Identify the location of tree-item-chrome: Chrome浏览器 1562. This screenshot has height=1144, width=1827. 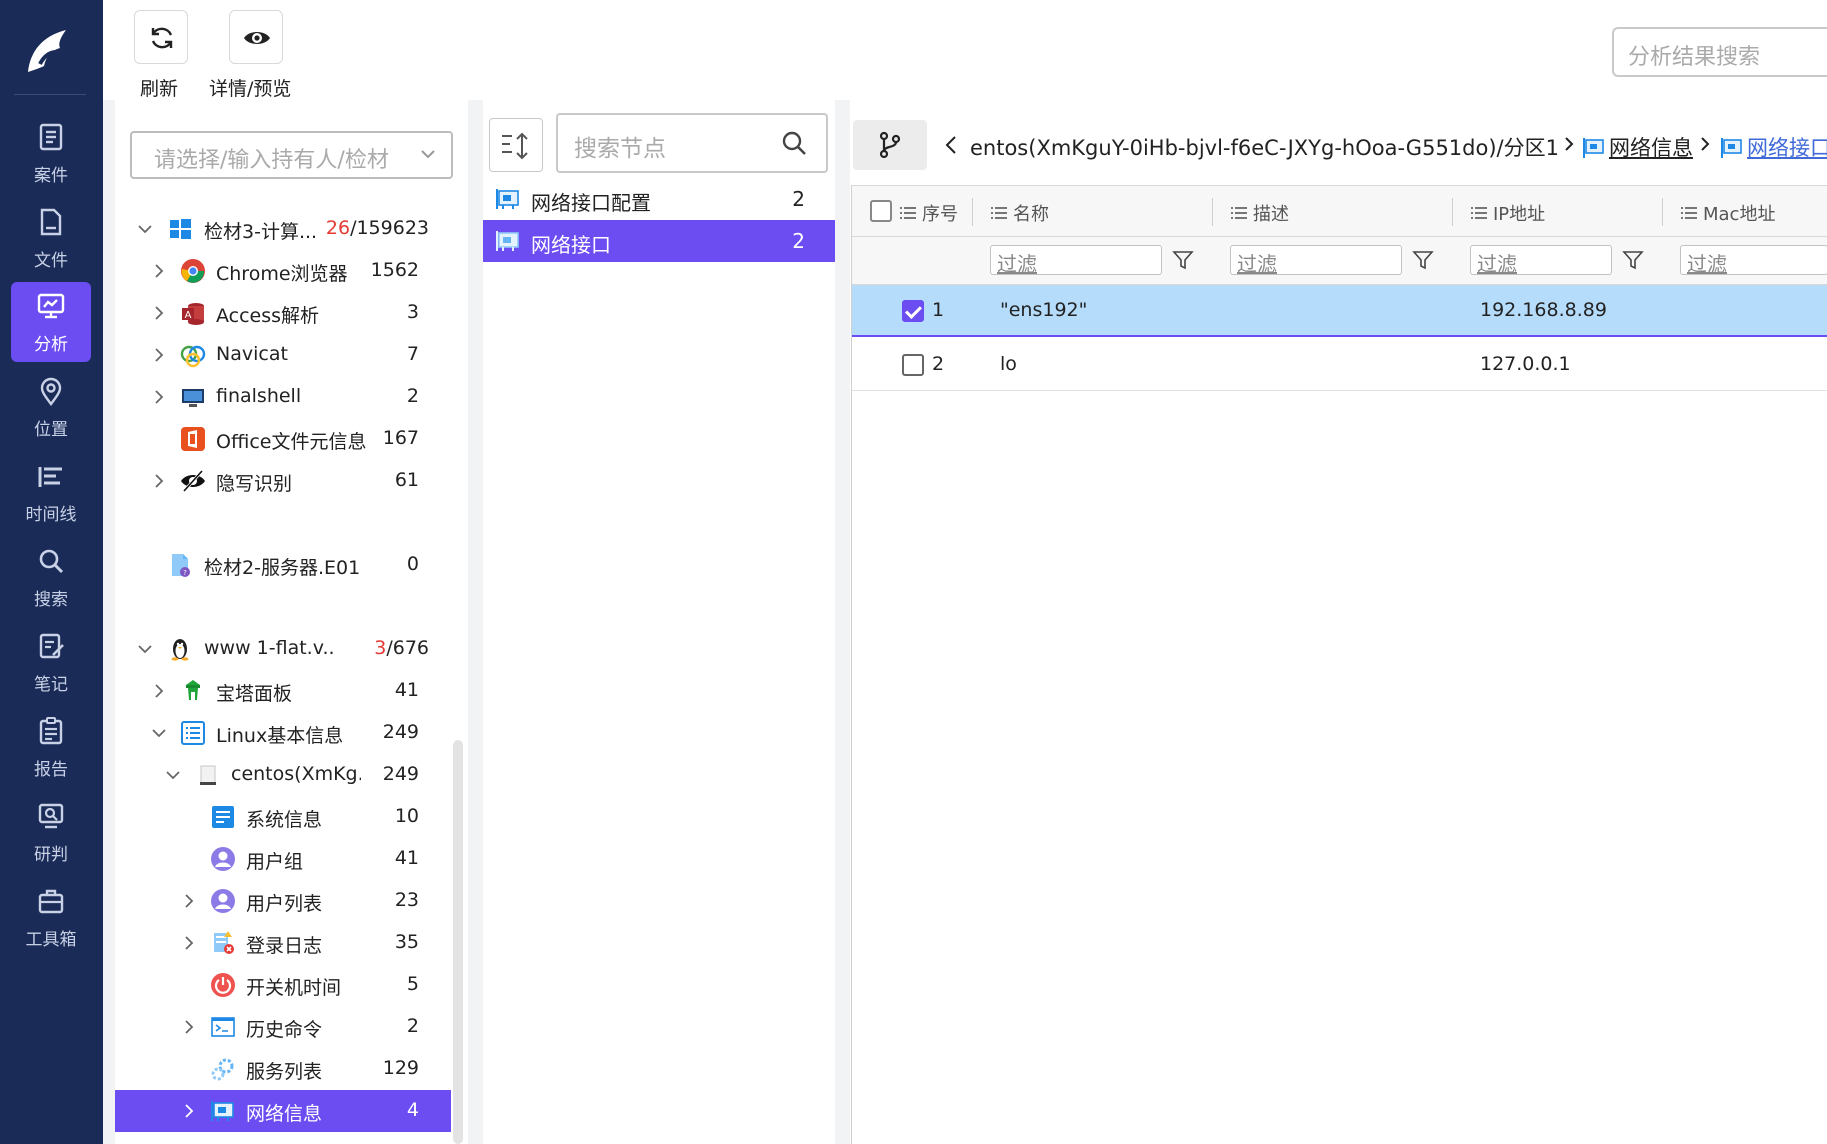
(283, 271).